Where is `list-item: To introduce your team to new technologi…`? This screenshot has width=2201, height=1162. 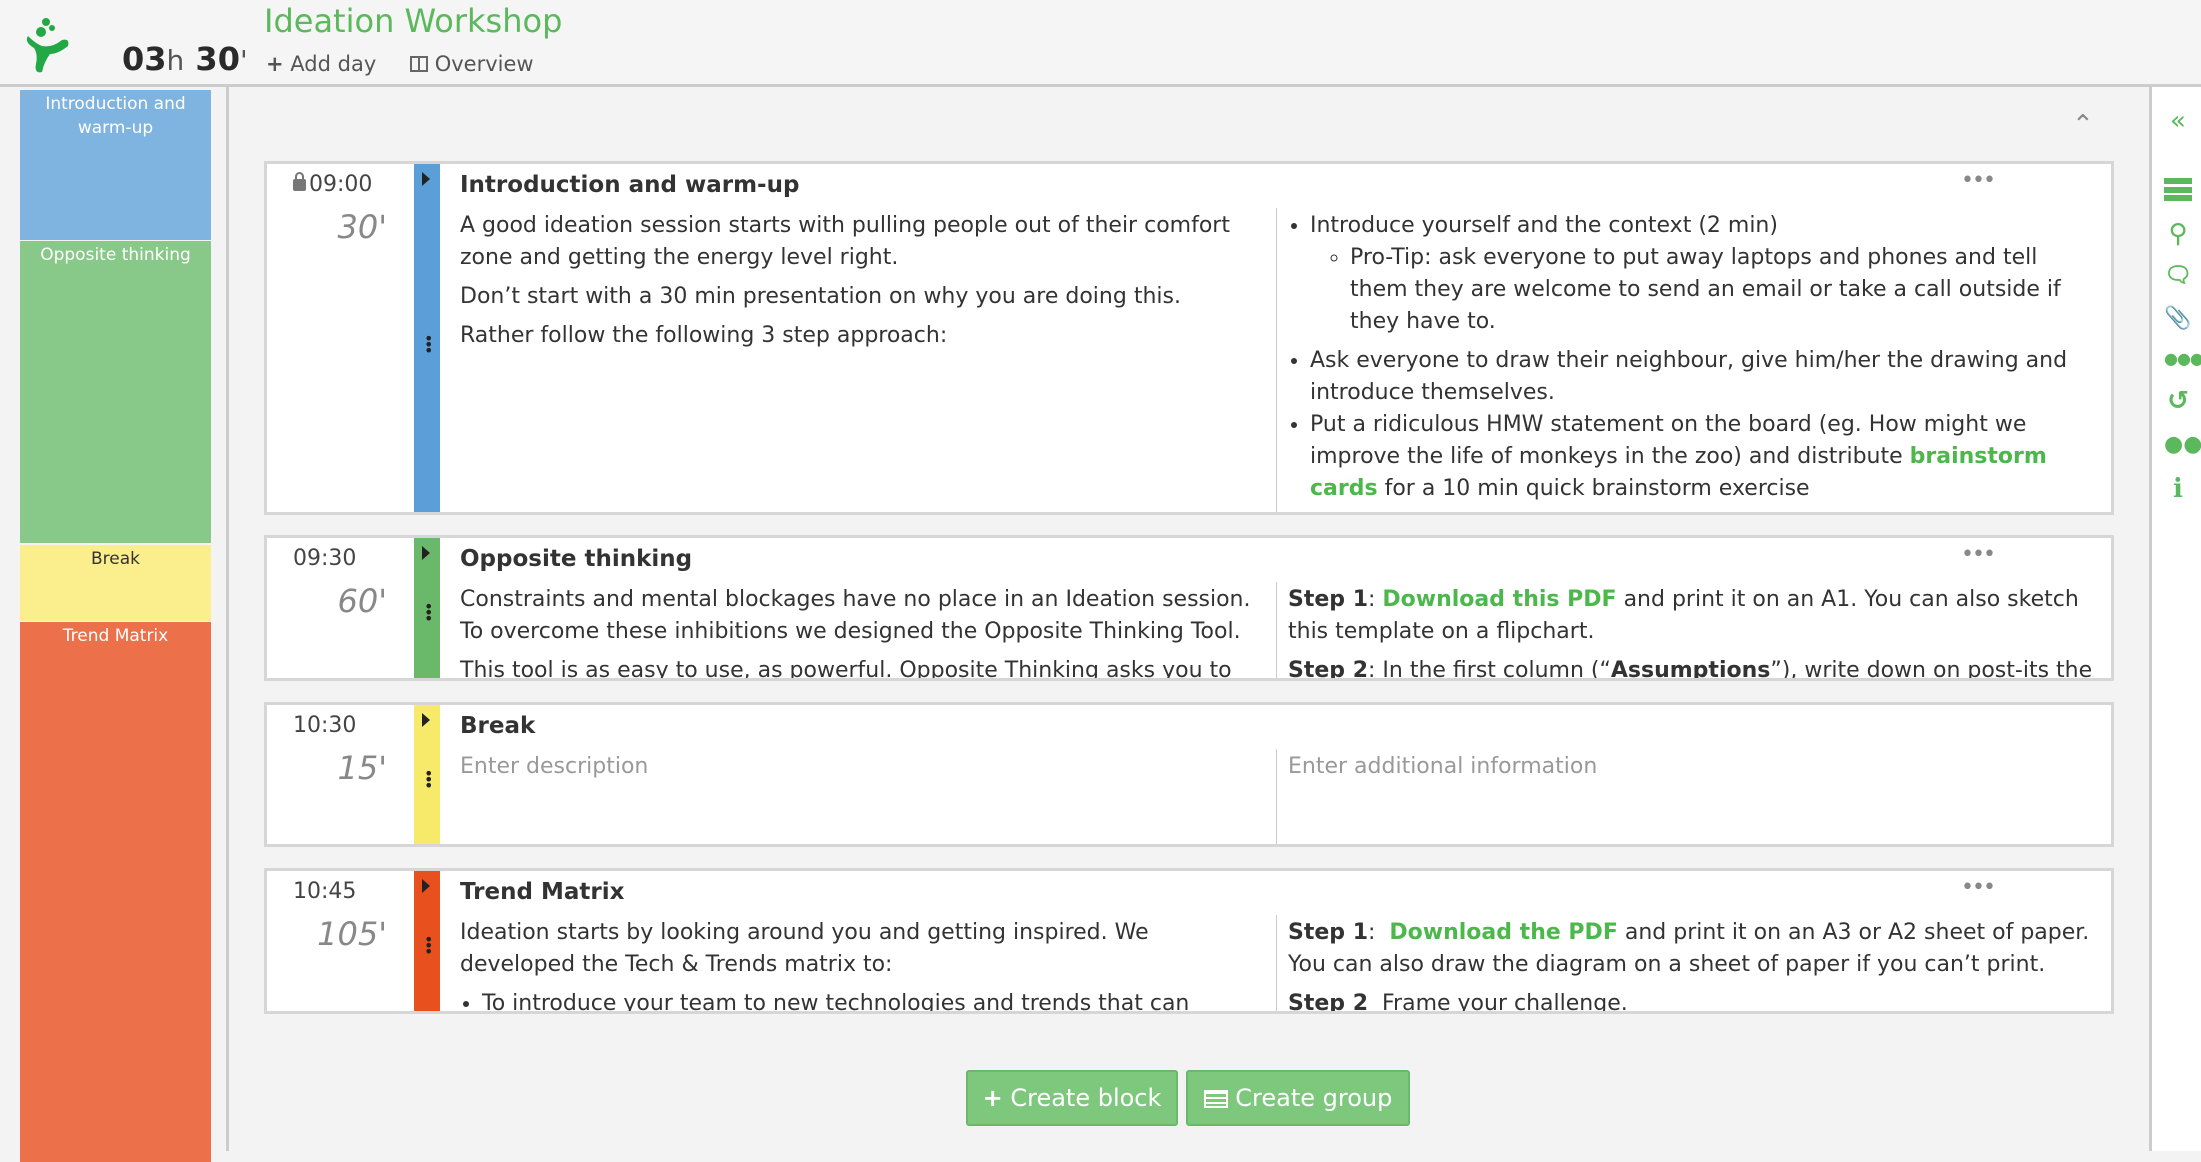
list-item: To introduce your team to new technologi… is located at coordinates (871, 999).